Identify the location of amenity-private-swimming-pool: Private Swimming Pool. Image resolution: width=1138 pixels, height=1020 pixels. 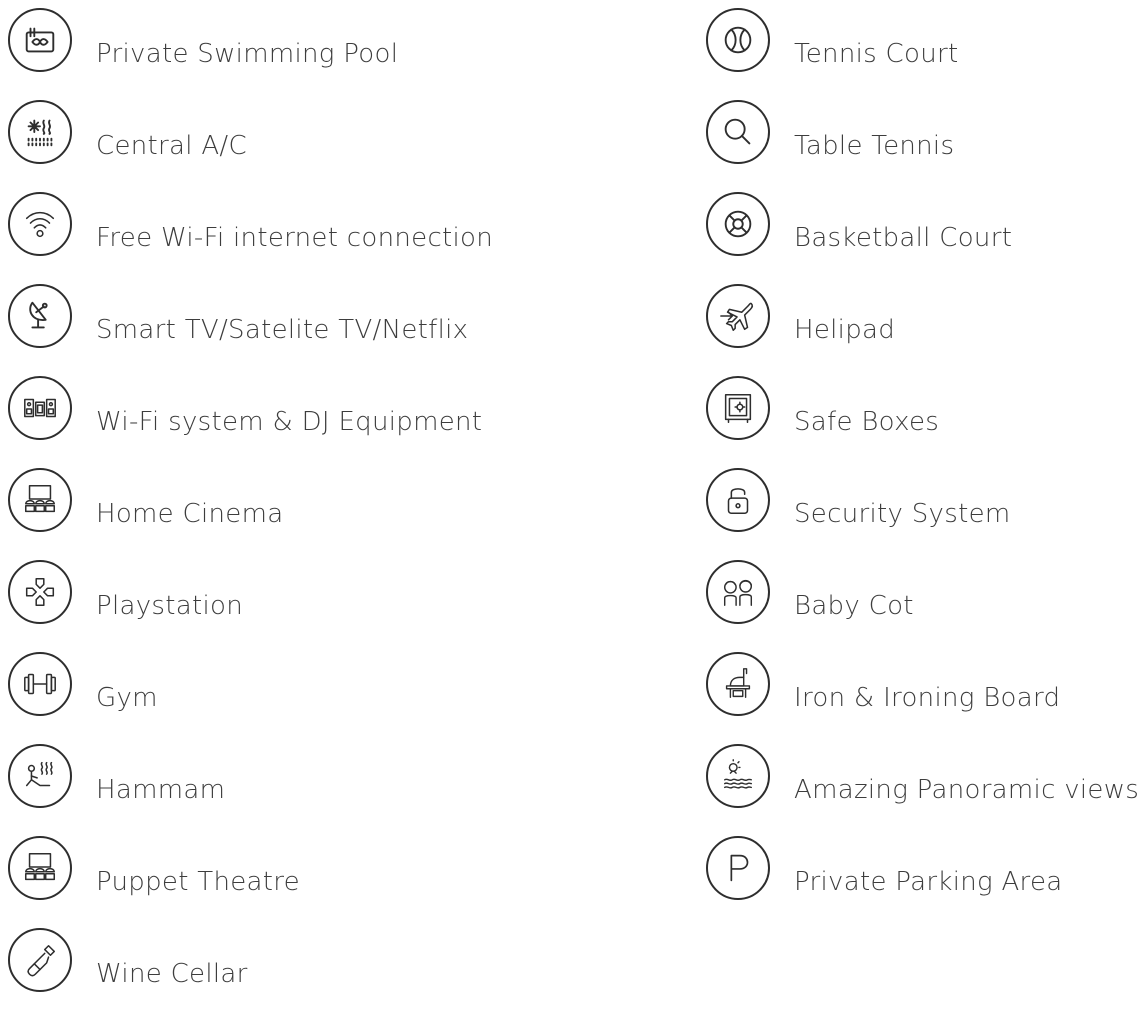
(203, 54).